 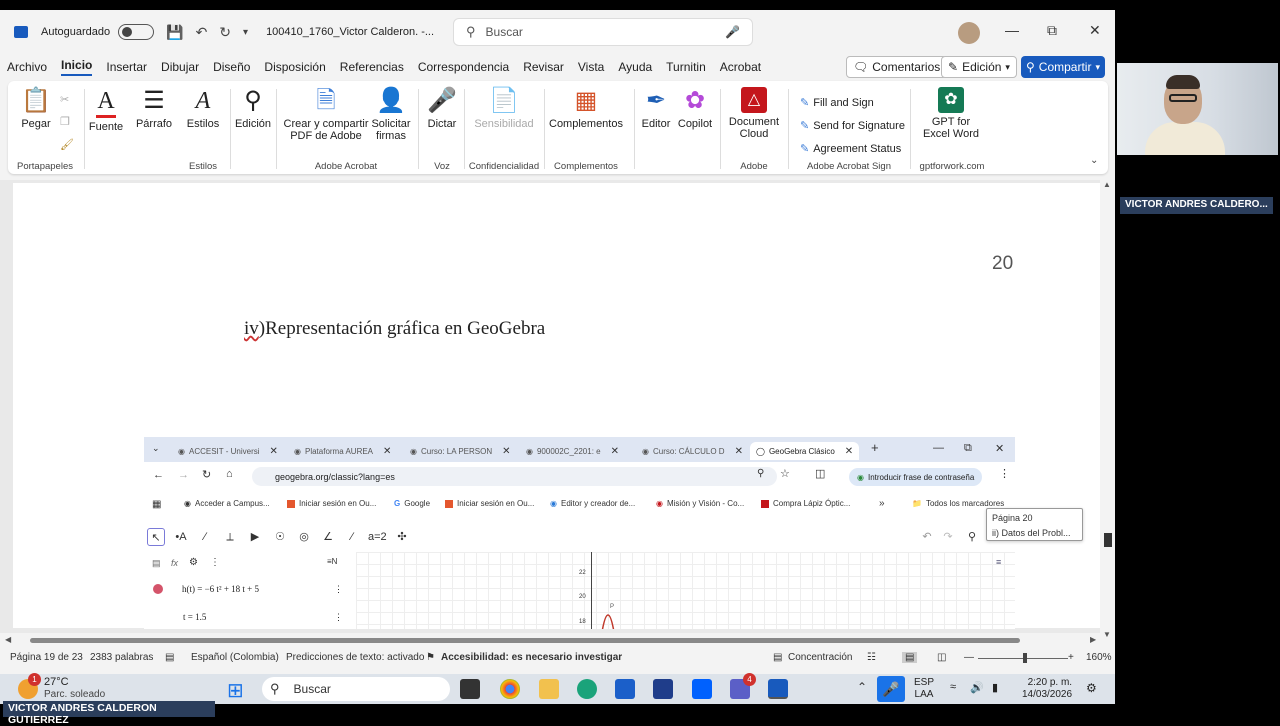 I want to click on scroll-up-icon: ▲, so click(x=1107, y=184).